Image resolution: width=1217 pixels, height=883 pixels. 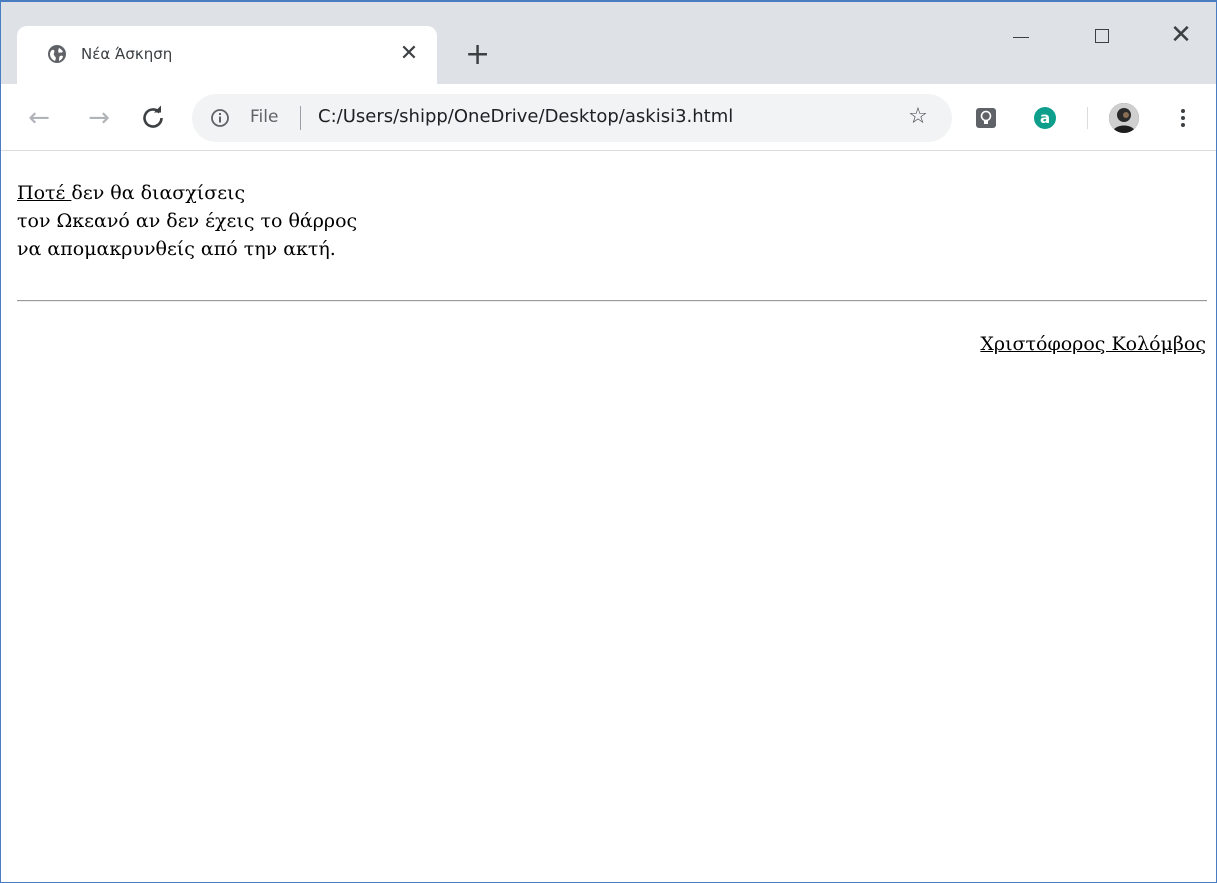 I want to click on poem-line-2: τον Ωκεανό αν δεν έχεις το θάρρος, so click(x=187, y=221).